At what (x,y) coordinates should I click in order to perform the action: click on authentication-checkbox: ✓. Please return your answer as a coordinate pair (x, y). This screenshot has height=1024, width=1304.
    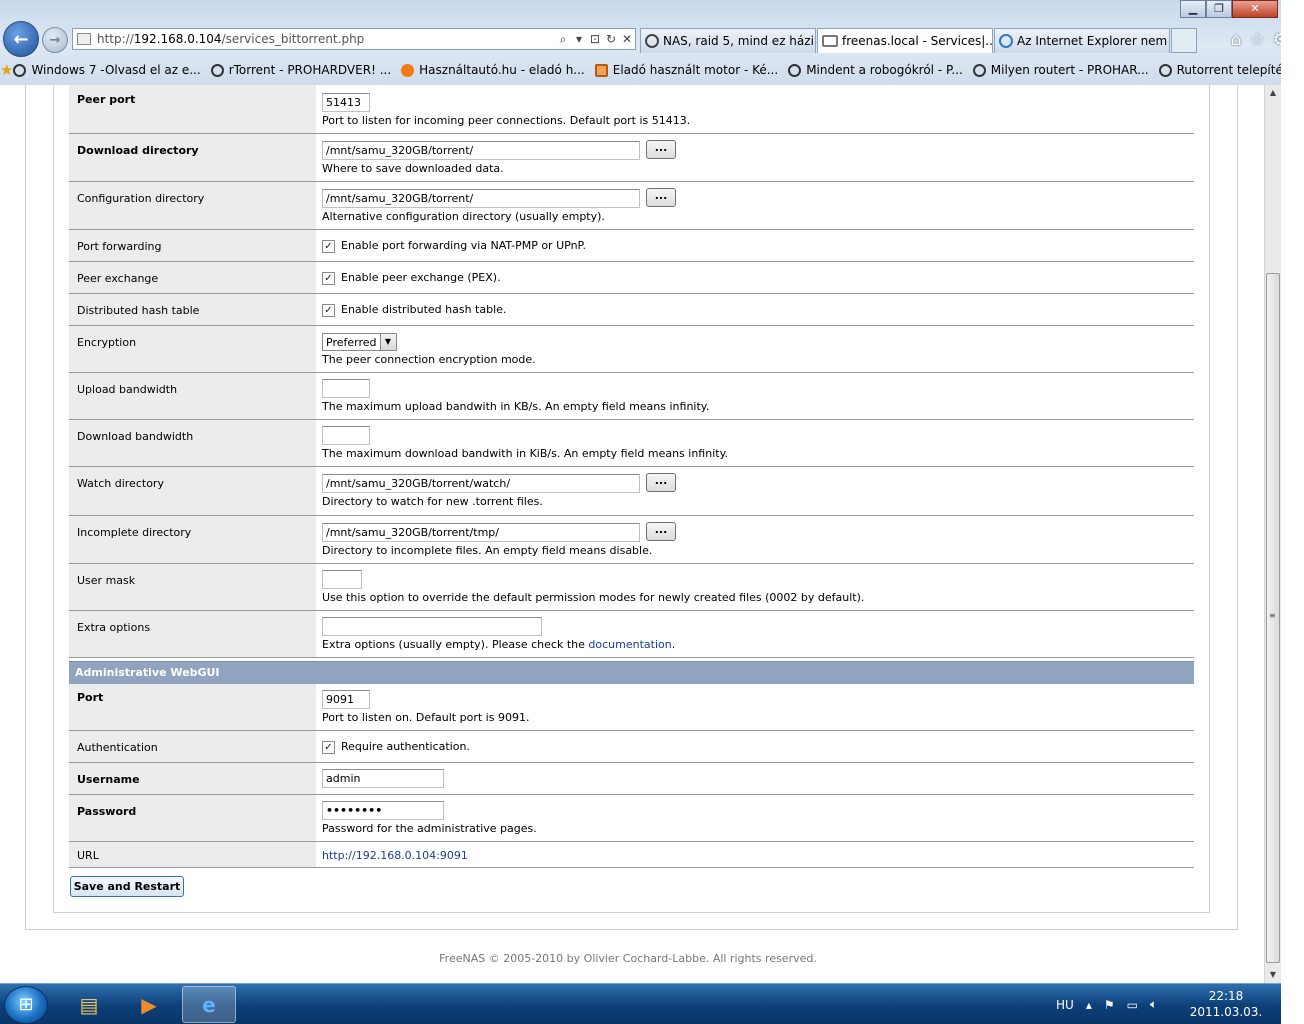
    Looking at the image, I should click on (328, 747).